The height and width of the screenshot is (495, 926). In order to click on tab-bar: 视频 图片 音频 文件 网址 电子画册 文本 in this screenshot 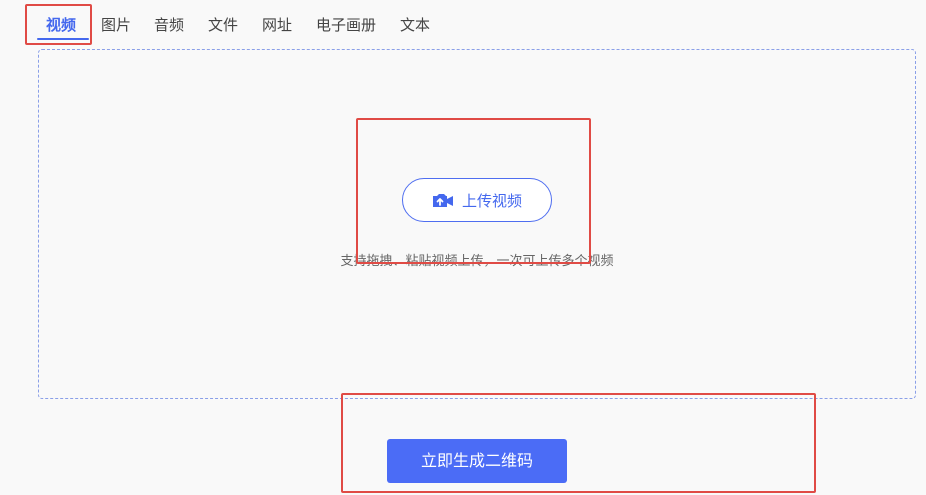, I will do `click(463, 24)`.